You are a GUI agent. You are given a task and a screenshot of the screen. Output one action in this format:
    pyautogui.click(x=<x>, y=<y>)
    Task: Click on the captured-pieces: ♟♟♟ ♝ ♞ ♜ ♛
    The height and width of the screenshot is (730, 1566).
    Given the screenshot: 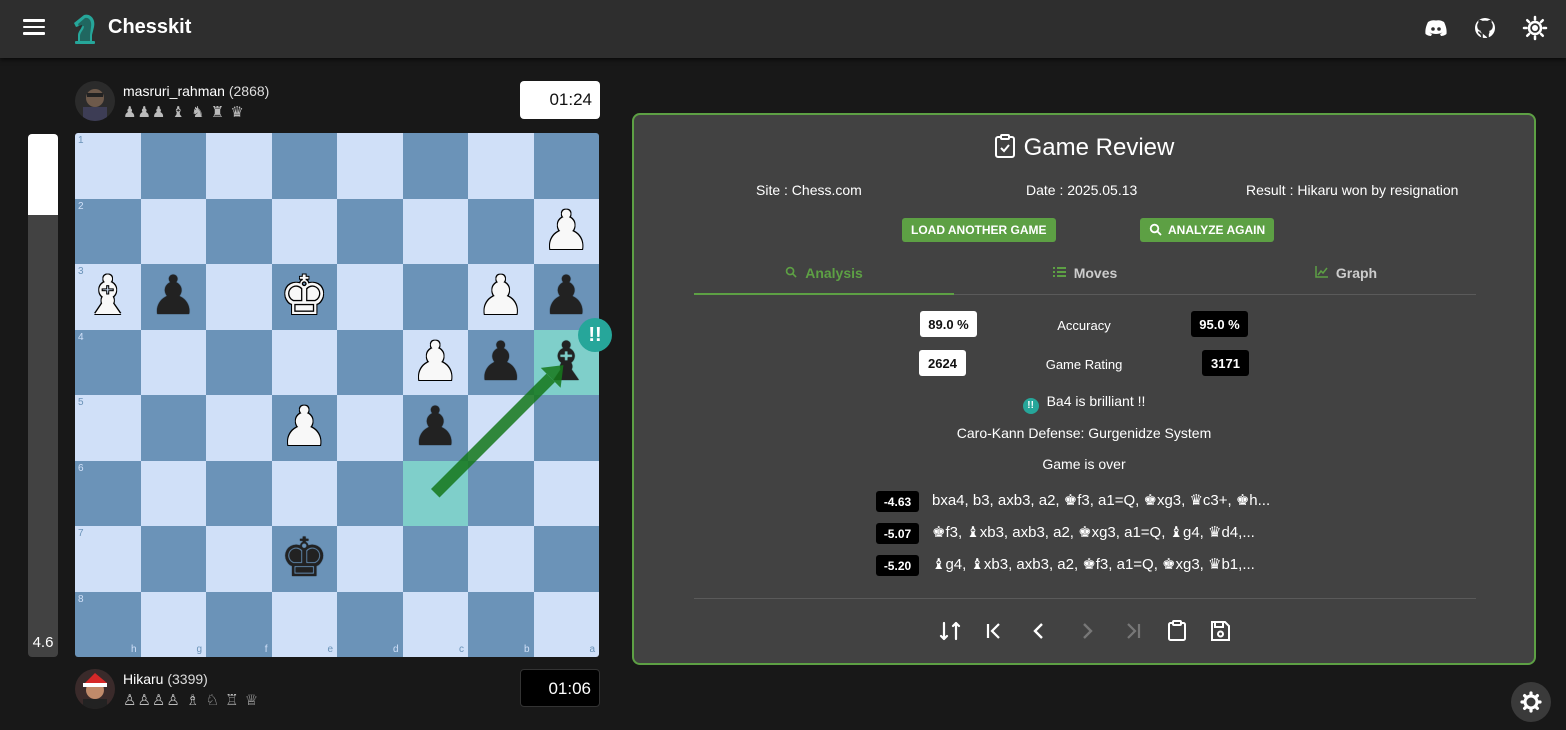 What is the action you would take?
    pyautogui.click(x=184, y=112)
    